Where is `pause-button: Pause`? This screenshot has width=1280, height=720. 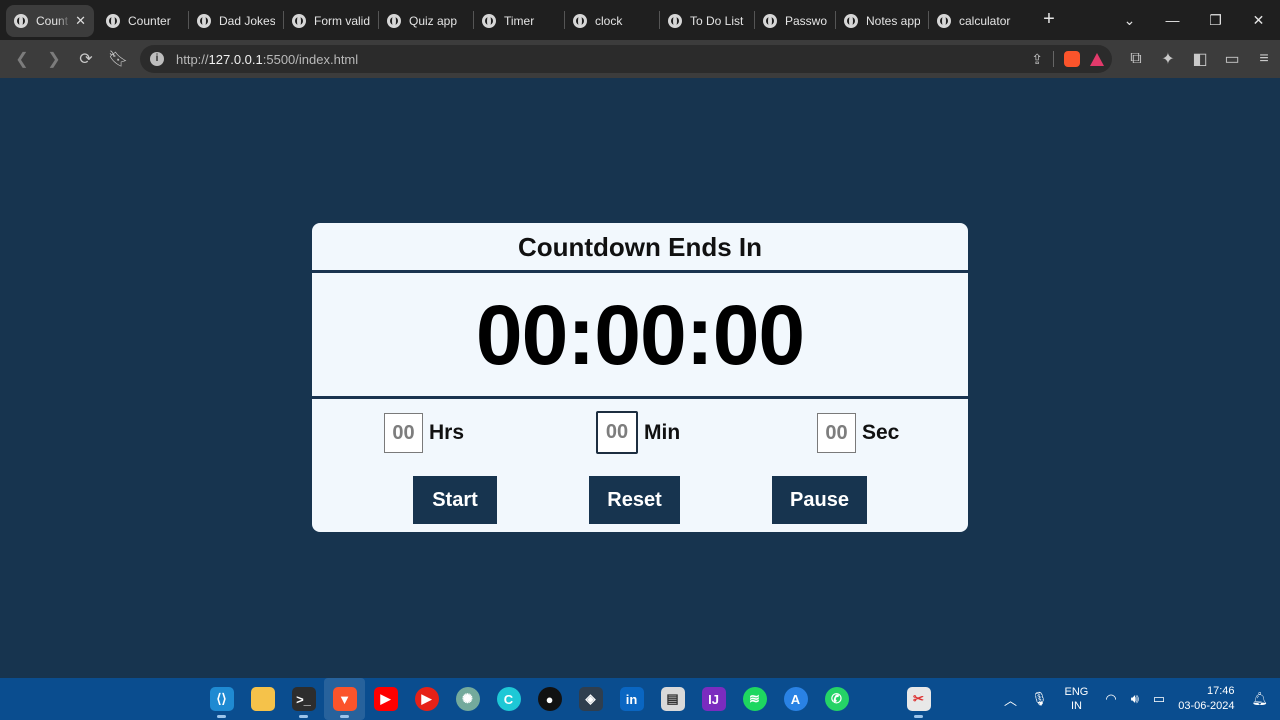 pause-button: Pause is located at coordinates (819, 500).